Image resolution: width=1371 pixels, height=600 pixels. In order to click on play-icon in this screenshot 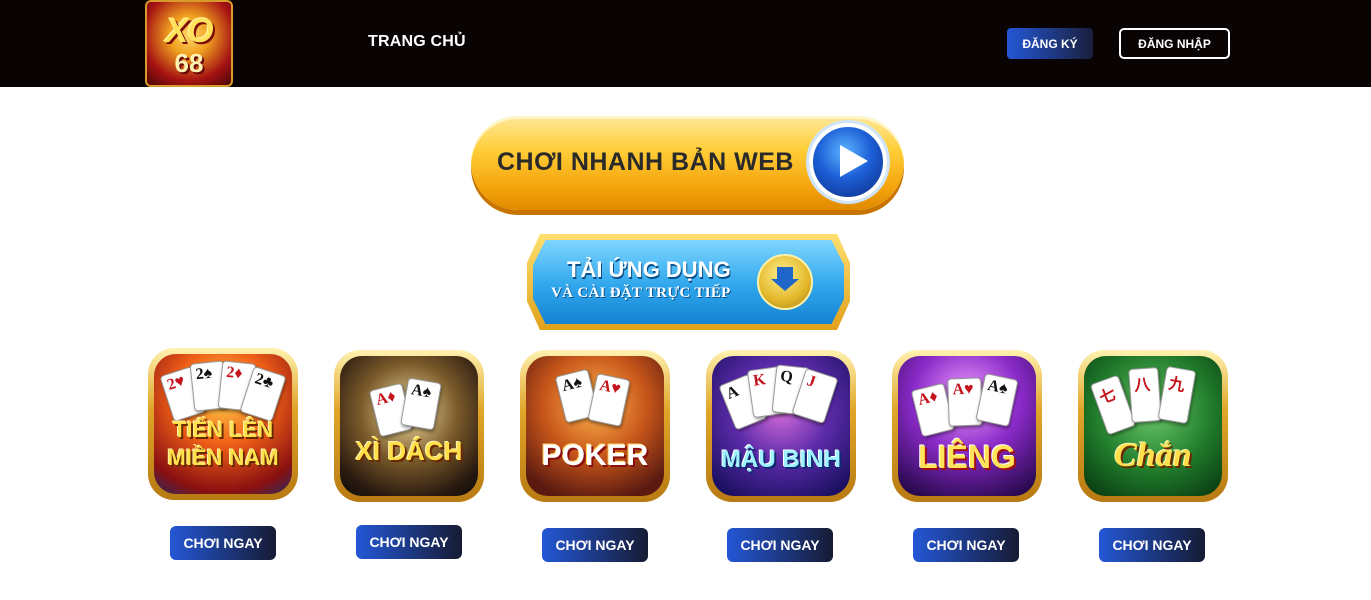, I will do `click(848, 162)`.